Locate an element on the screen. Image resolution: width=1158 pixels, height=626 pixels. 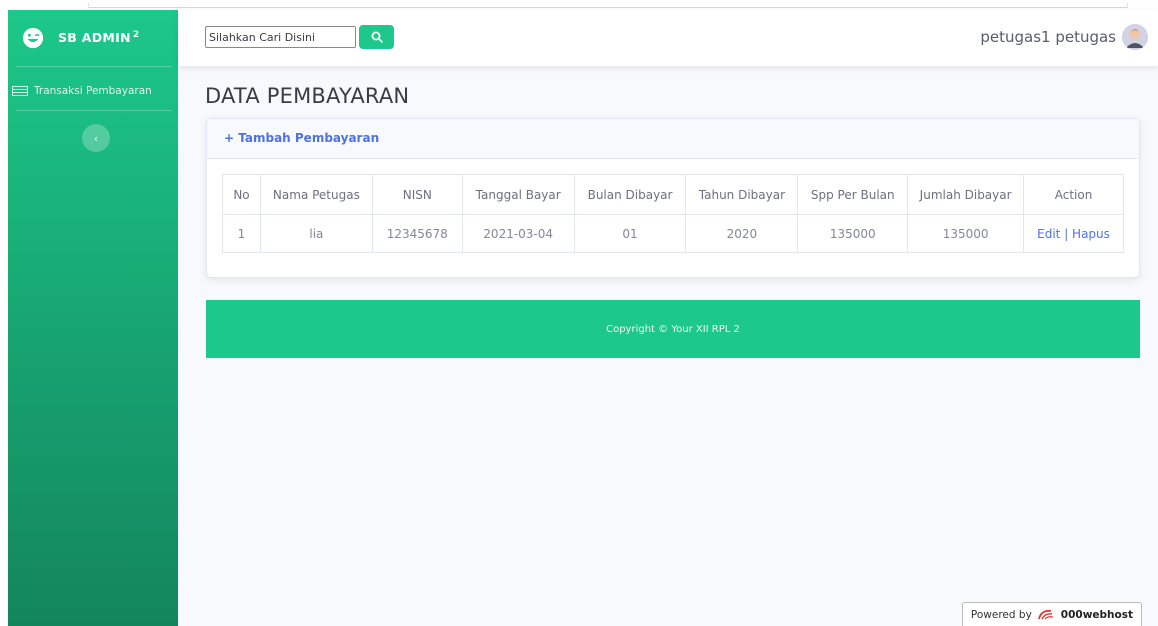
top-strip-bar is located at coordinates (608, 5).